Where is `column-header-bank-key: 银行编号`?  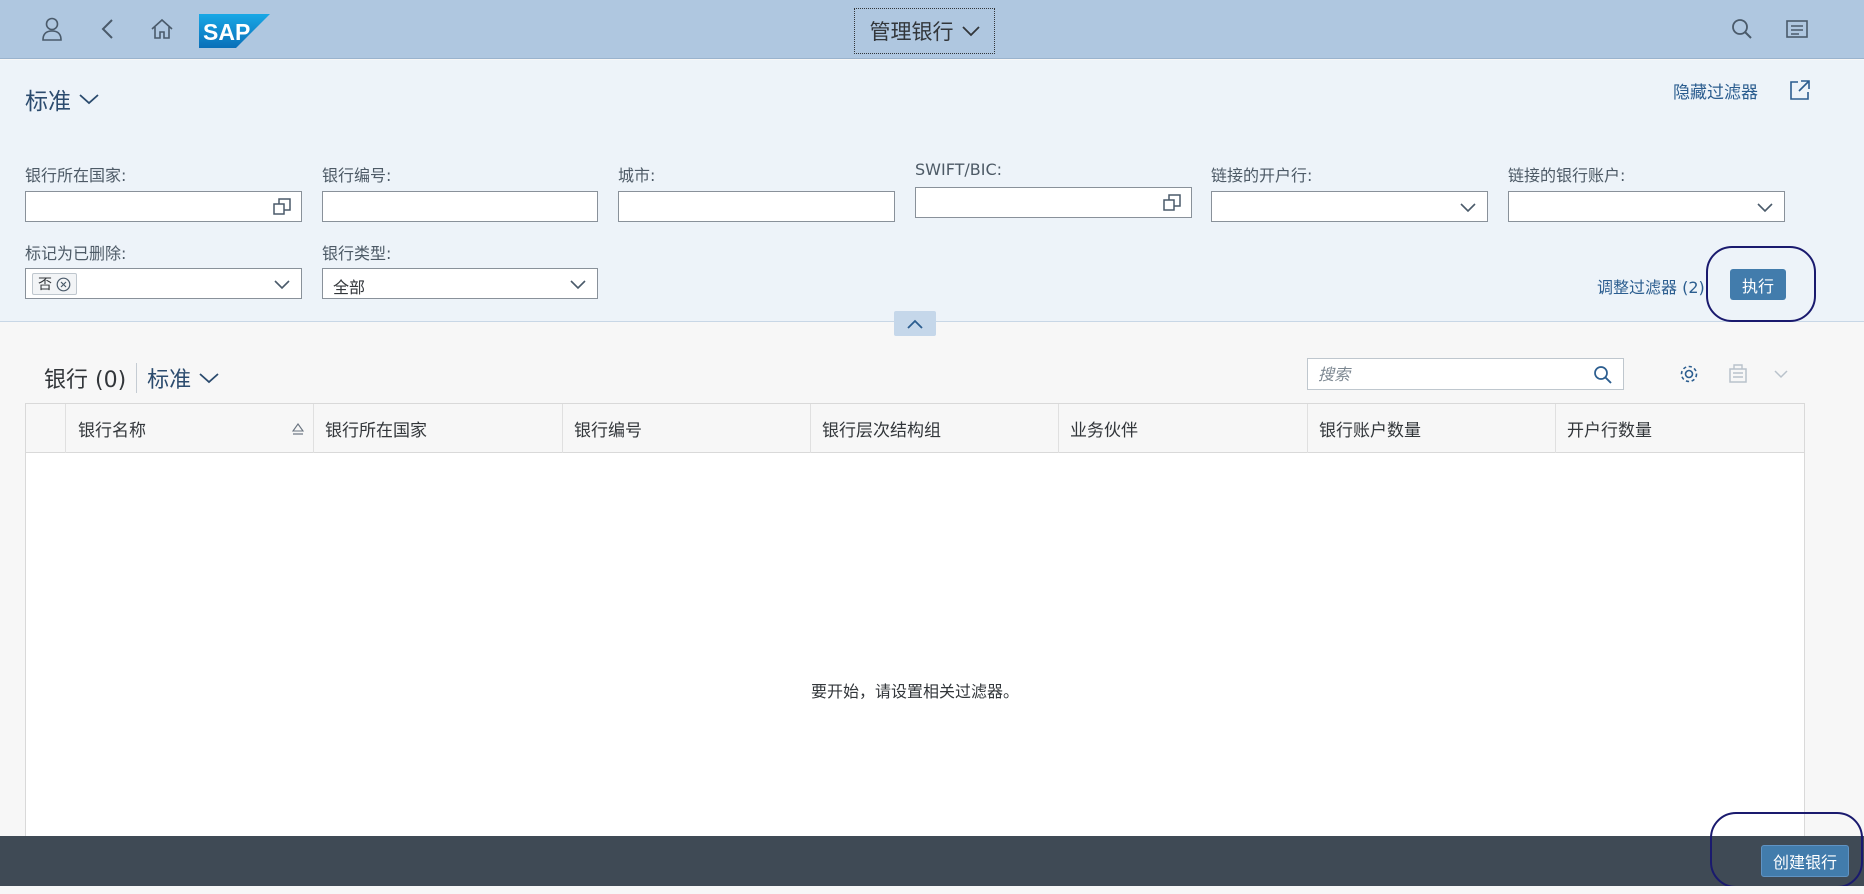 column-header-bank-key: 银行编号 is located at coordinates (687, 428).